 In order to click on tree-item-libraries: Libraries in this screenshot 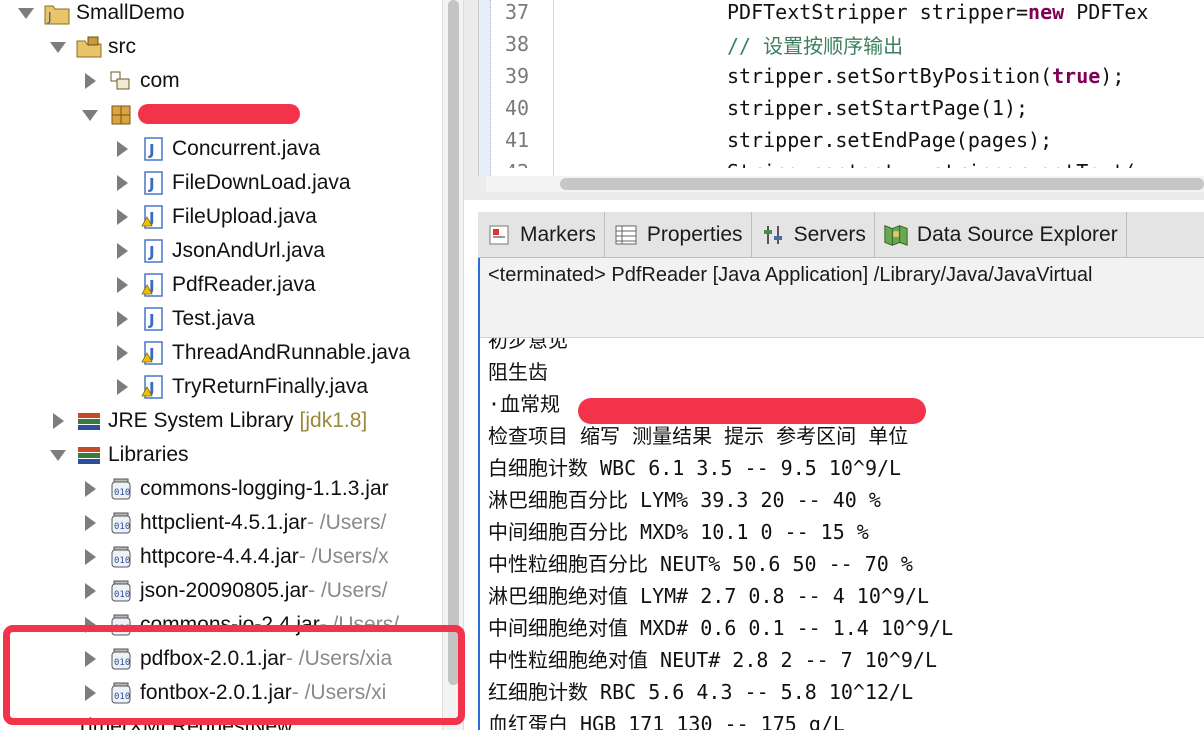, I will do `click(118, 455)`.